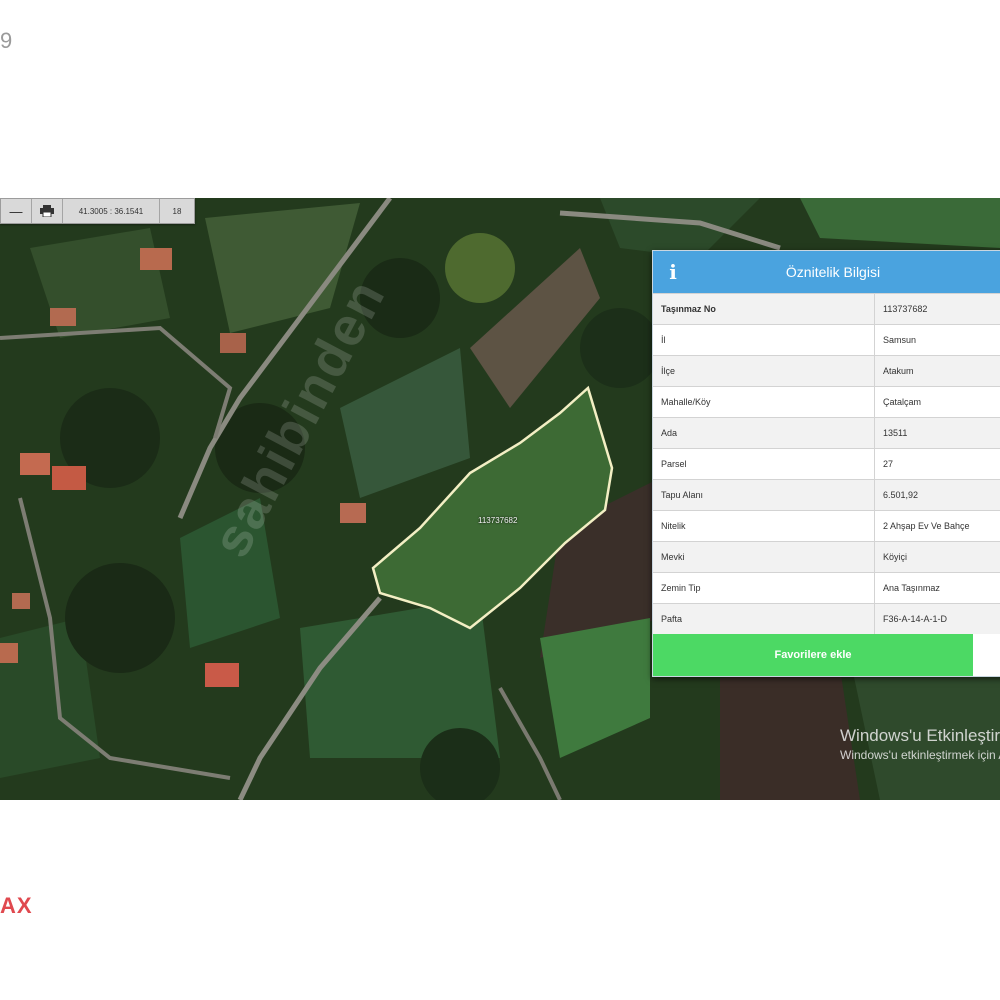 The width and height of the screenshot is (1000, 1000). What do you see at coordinates (764, 402) in the screenshot?
I see `row-key: Mahalle/Köy` at bounding box center [764, 402].